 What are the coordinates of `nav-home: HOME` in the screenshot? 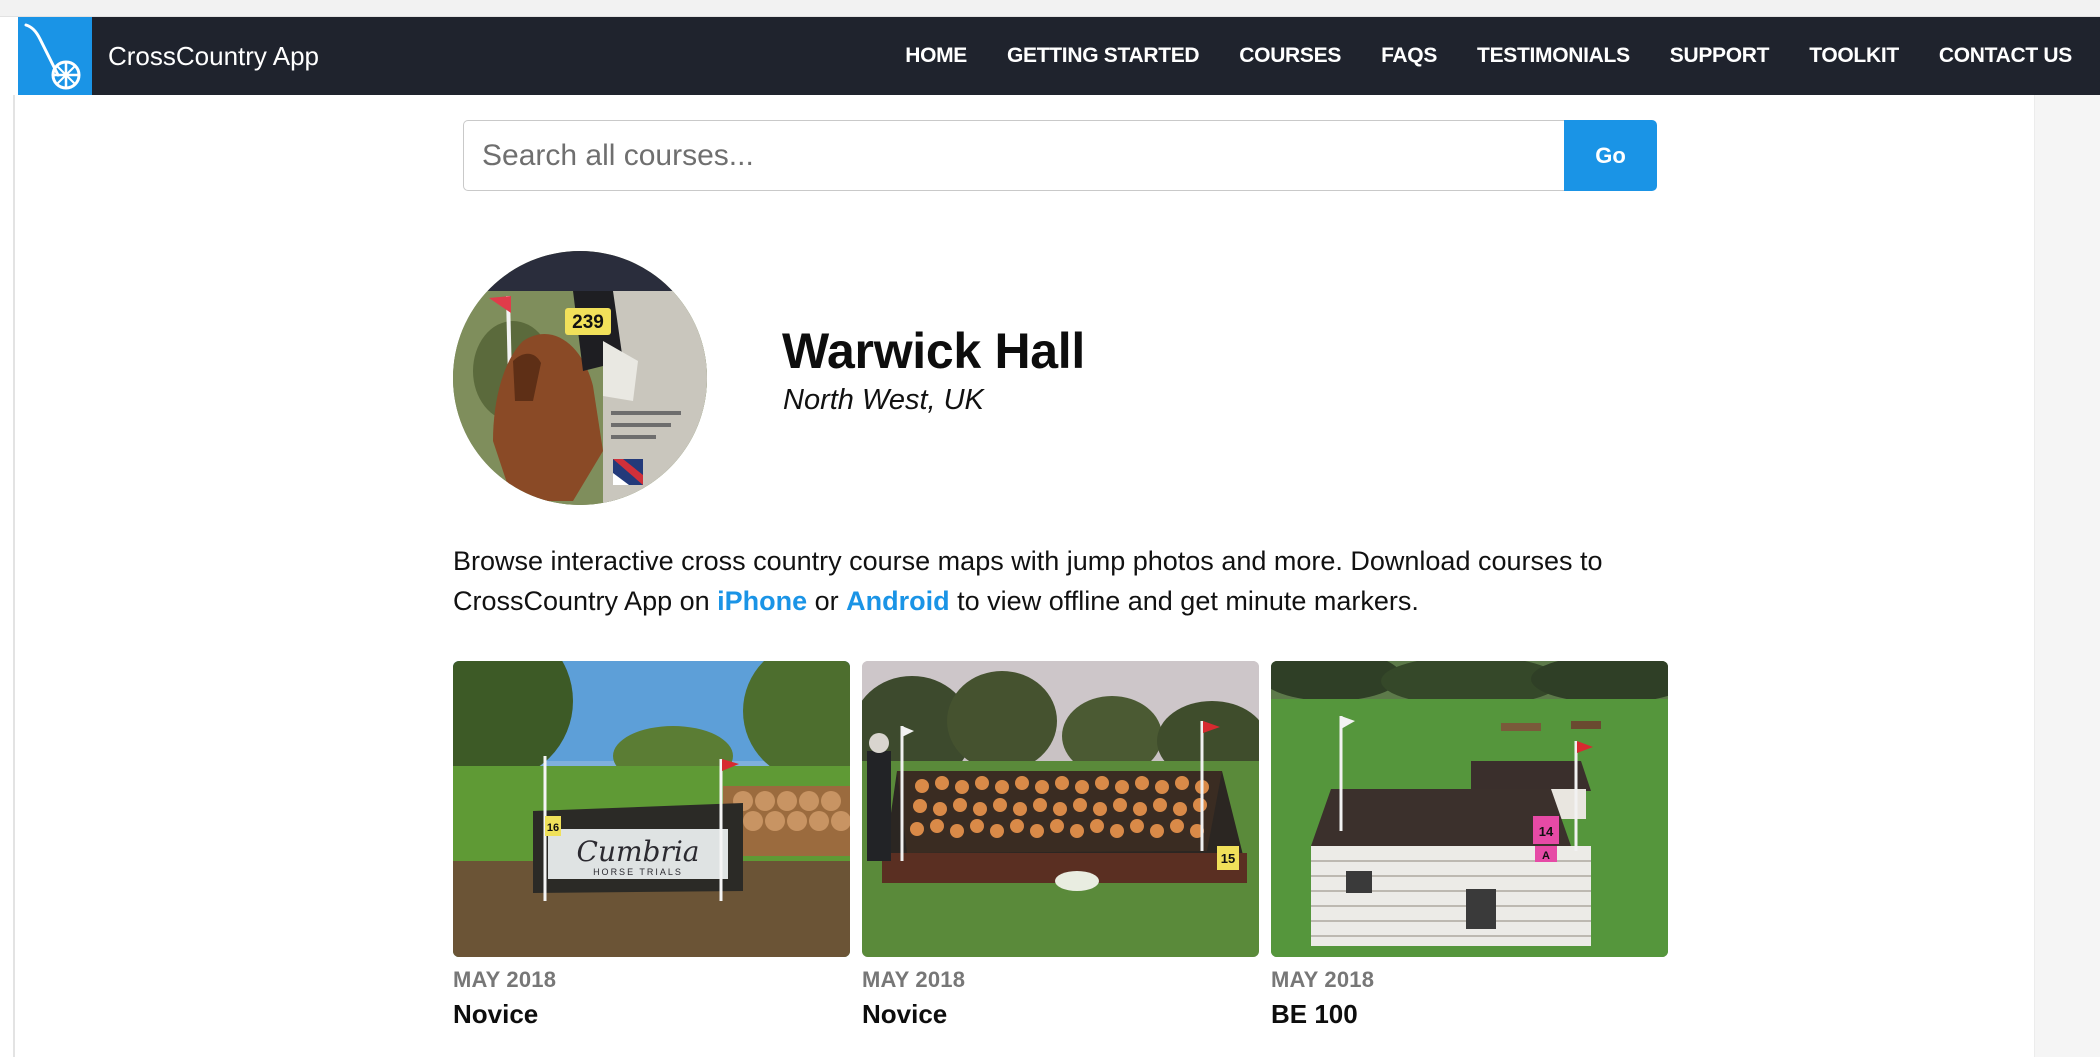 It's located at (936, 56).